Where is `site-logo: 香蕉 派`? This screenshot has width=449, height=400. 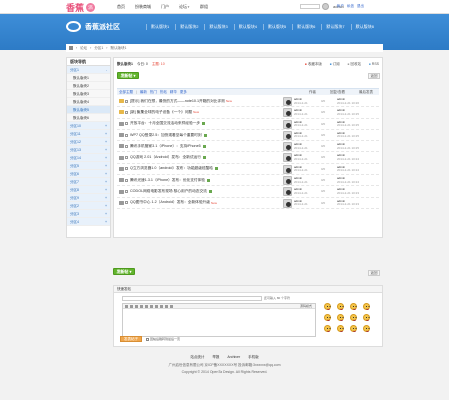
site-logo: 香蕉 派 is located at coordinates (81, 7).